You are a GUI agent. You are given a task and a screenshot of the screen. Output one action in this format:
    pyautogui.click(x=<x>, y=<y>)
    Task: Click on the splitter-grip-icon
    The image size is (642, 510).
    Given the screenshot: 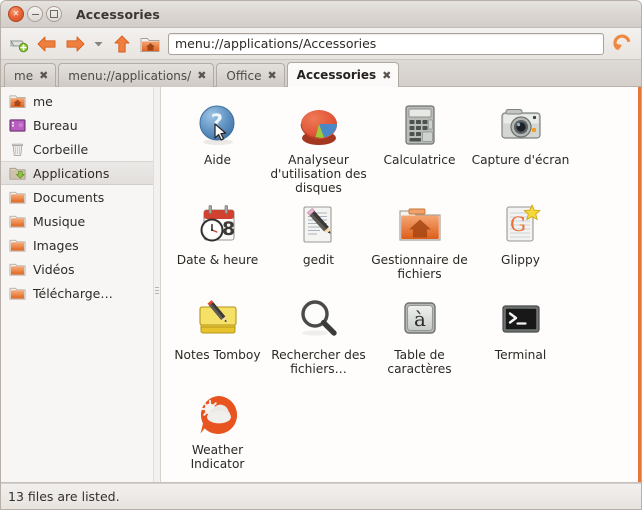 What is the action you would take?
    pyautogui.click(x=157, y=291)
    